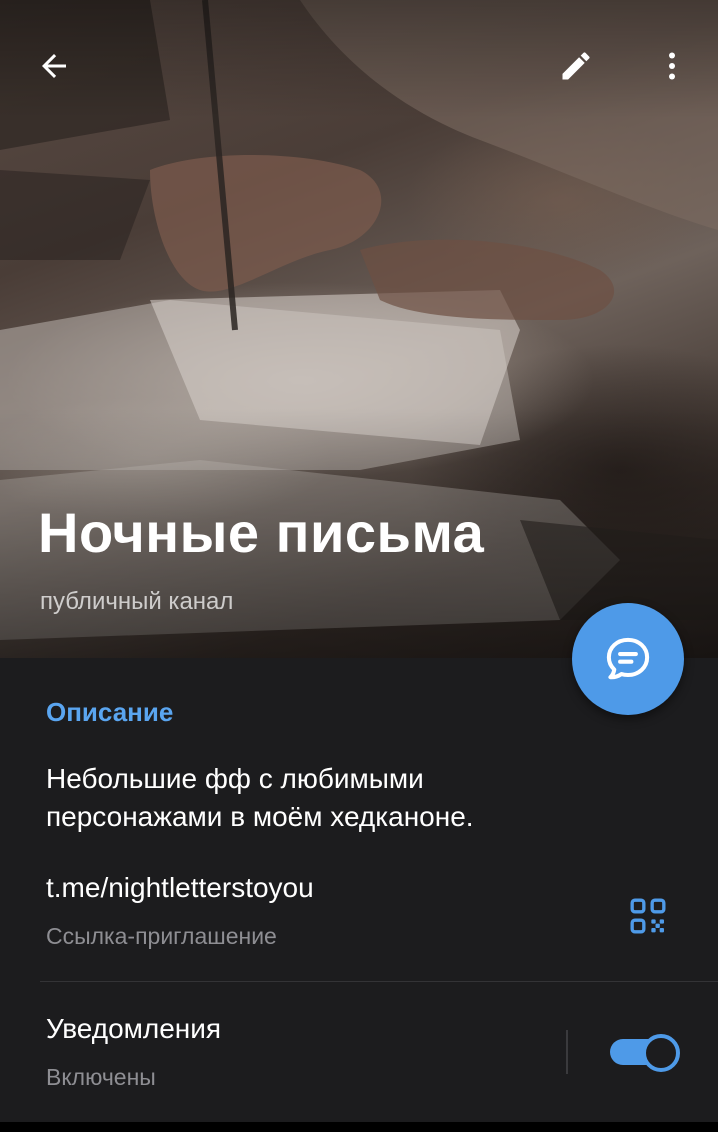 The image size is (718, 1132). I want to click on edit-button, so click(576, 66).